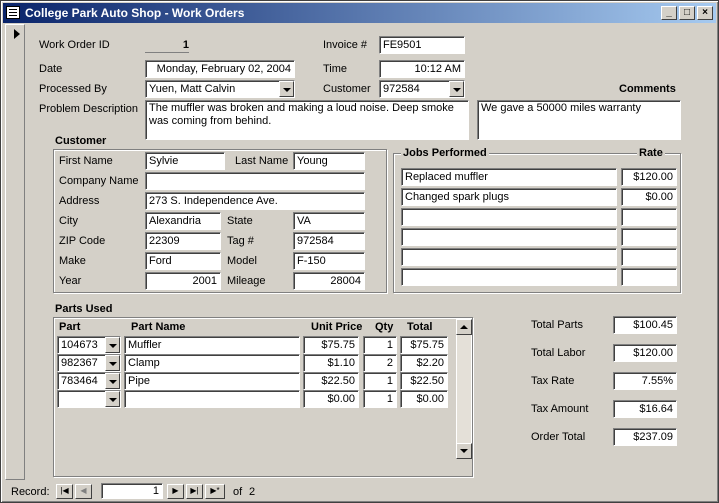 The image size is (719, 503). I want to click on year-field: 2001, so click(183, 281).